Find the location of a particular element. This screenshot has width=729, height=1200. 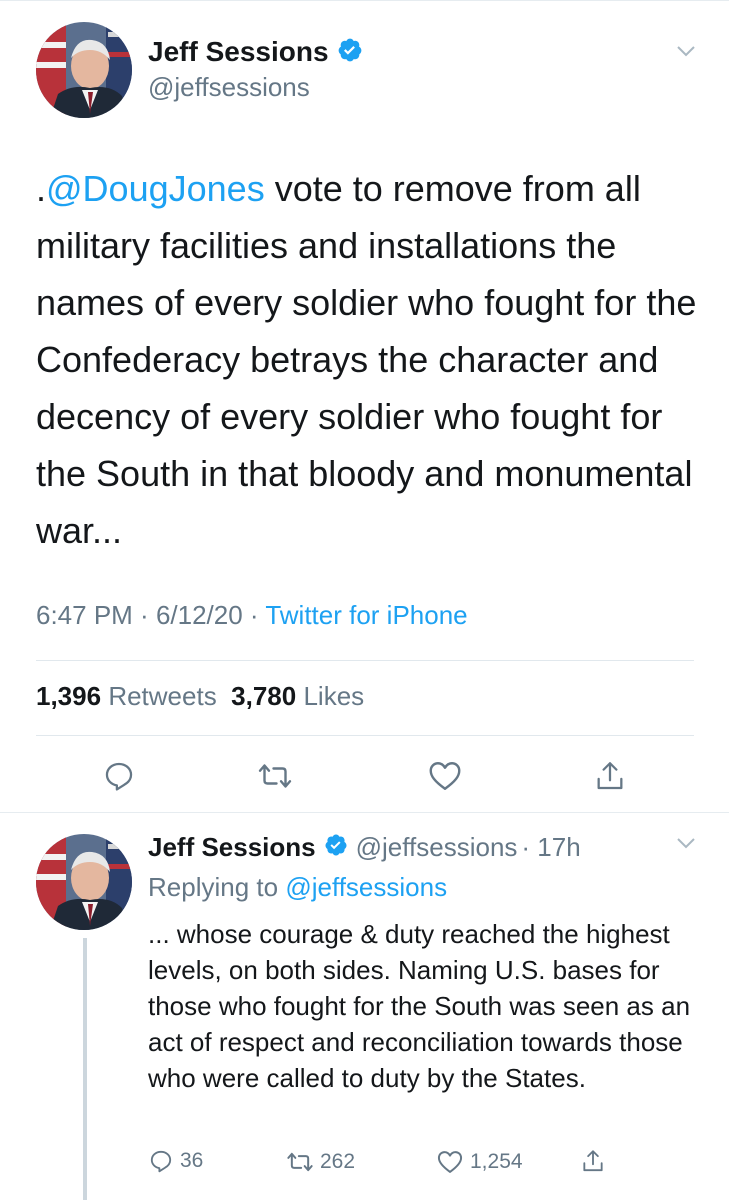

retweet-button: 262 is located at coordinates (320, 1162).